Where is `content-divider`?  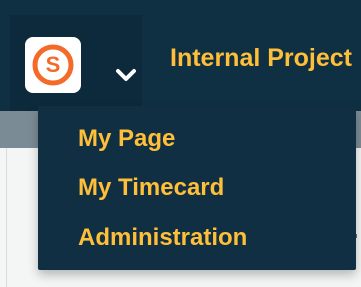 content-divider is located at coordinates (6, 217).